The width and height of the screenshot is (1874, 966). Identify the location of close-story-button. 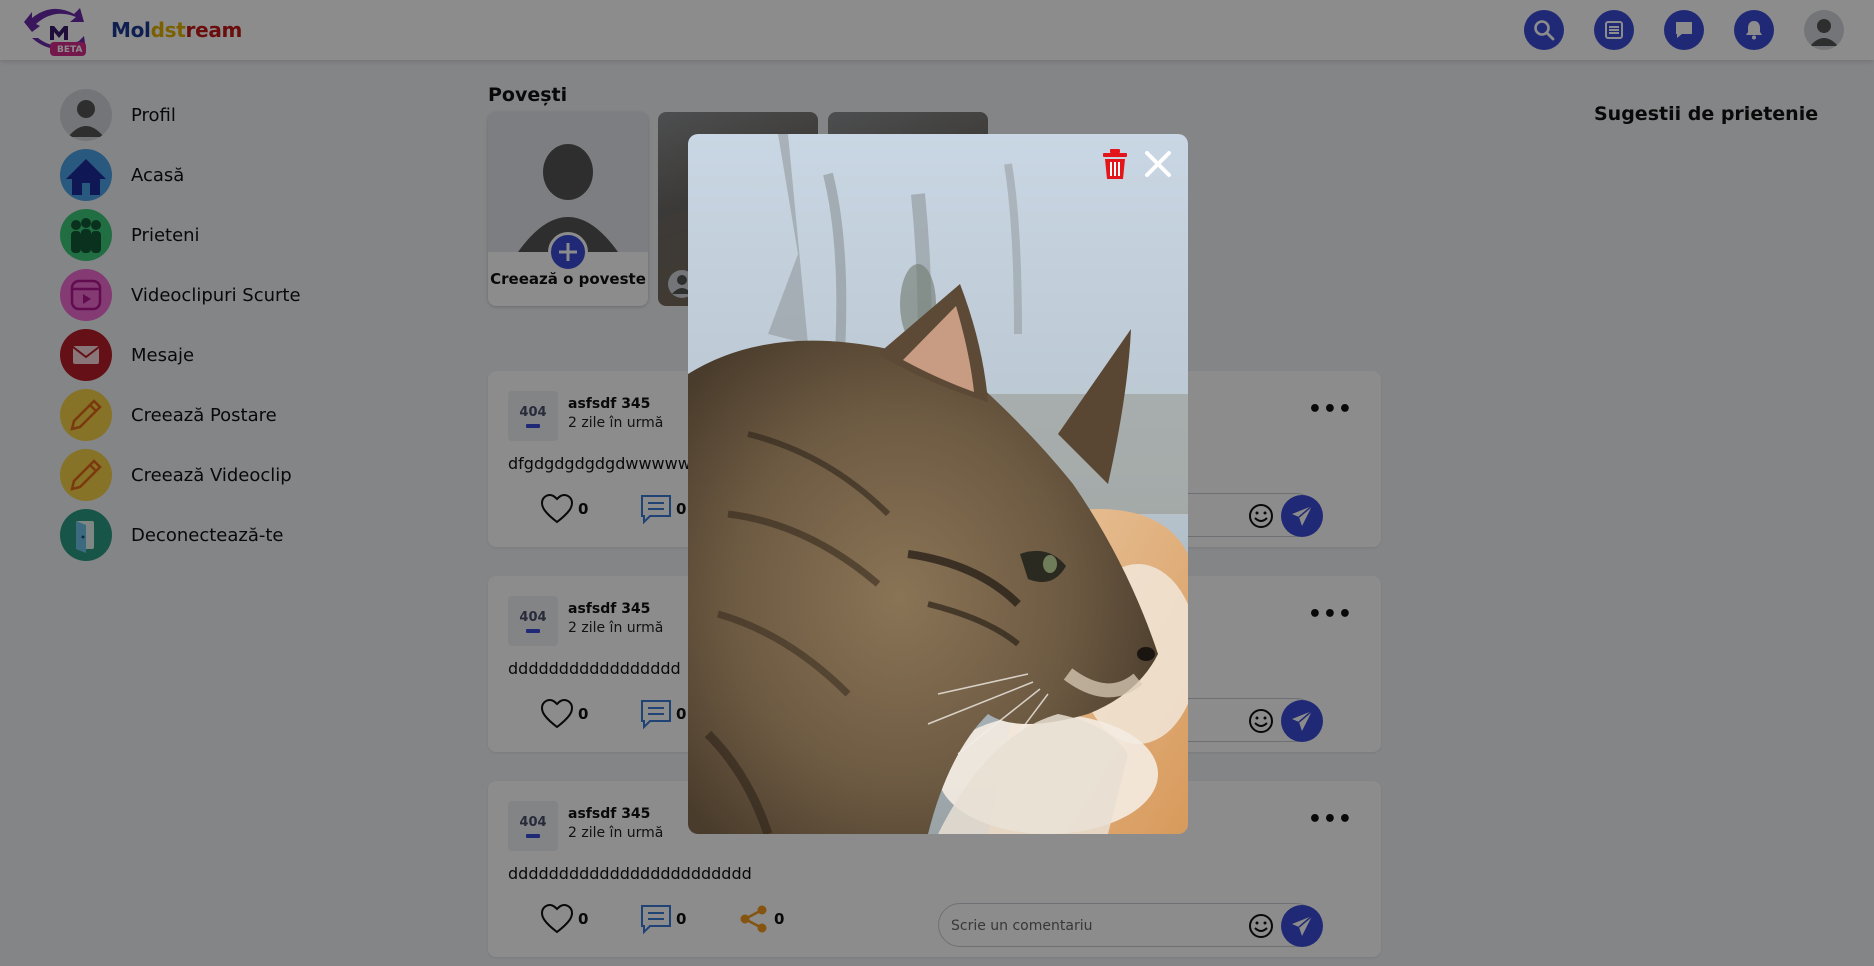
(1158, 164).